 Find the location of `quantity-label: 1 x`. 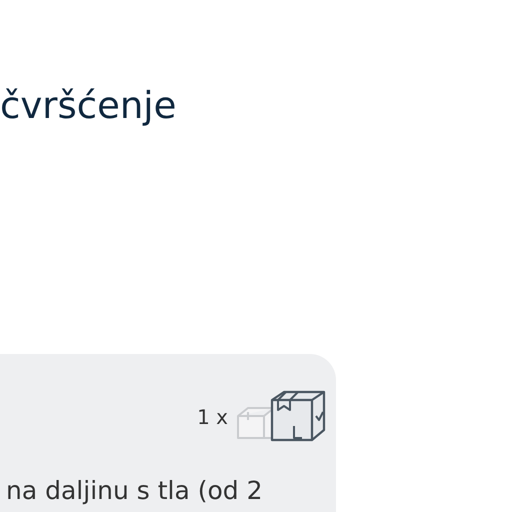

quantity-label: 1 x is located at coordinates (212, 417).